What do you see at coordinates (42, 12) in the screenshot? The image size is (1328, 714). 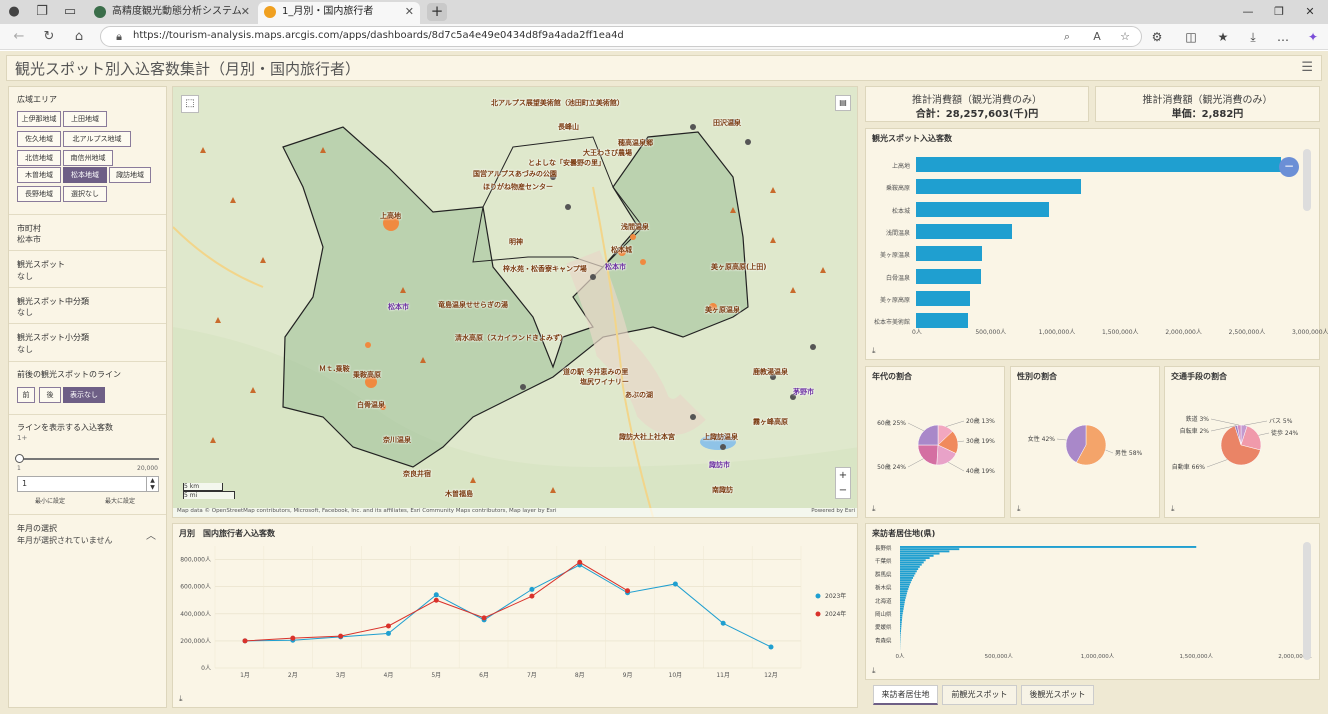 I see `workspaces-icon: ❐` at bounding box center [42, 12].